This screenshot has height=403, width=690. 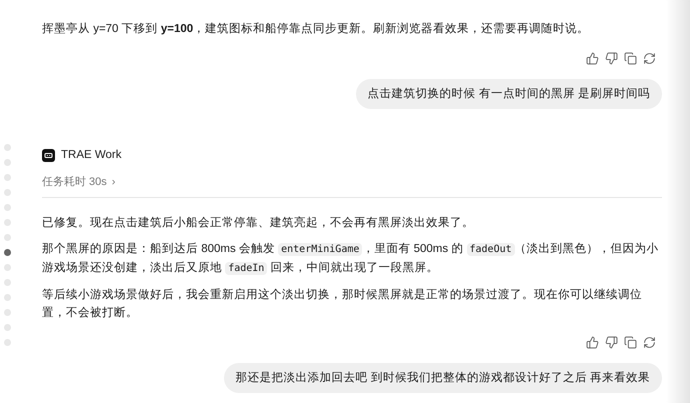 I want to click on message-paragraph: 已修复。现在点击建筑后小船会正常停靠、建筑亮起，不会再有黑屏淡出效果了。, so click(x=258, y=223).